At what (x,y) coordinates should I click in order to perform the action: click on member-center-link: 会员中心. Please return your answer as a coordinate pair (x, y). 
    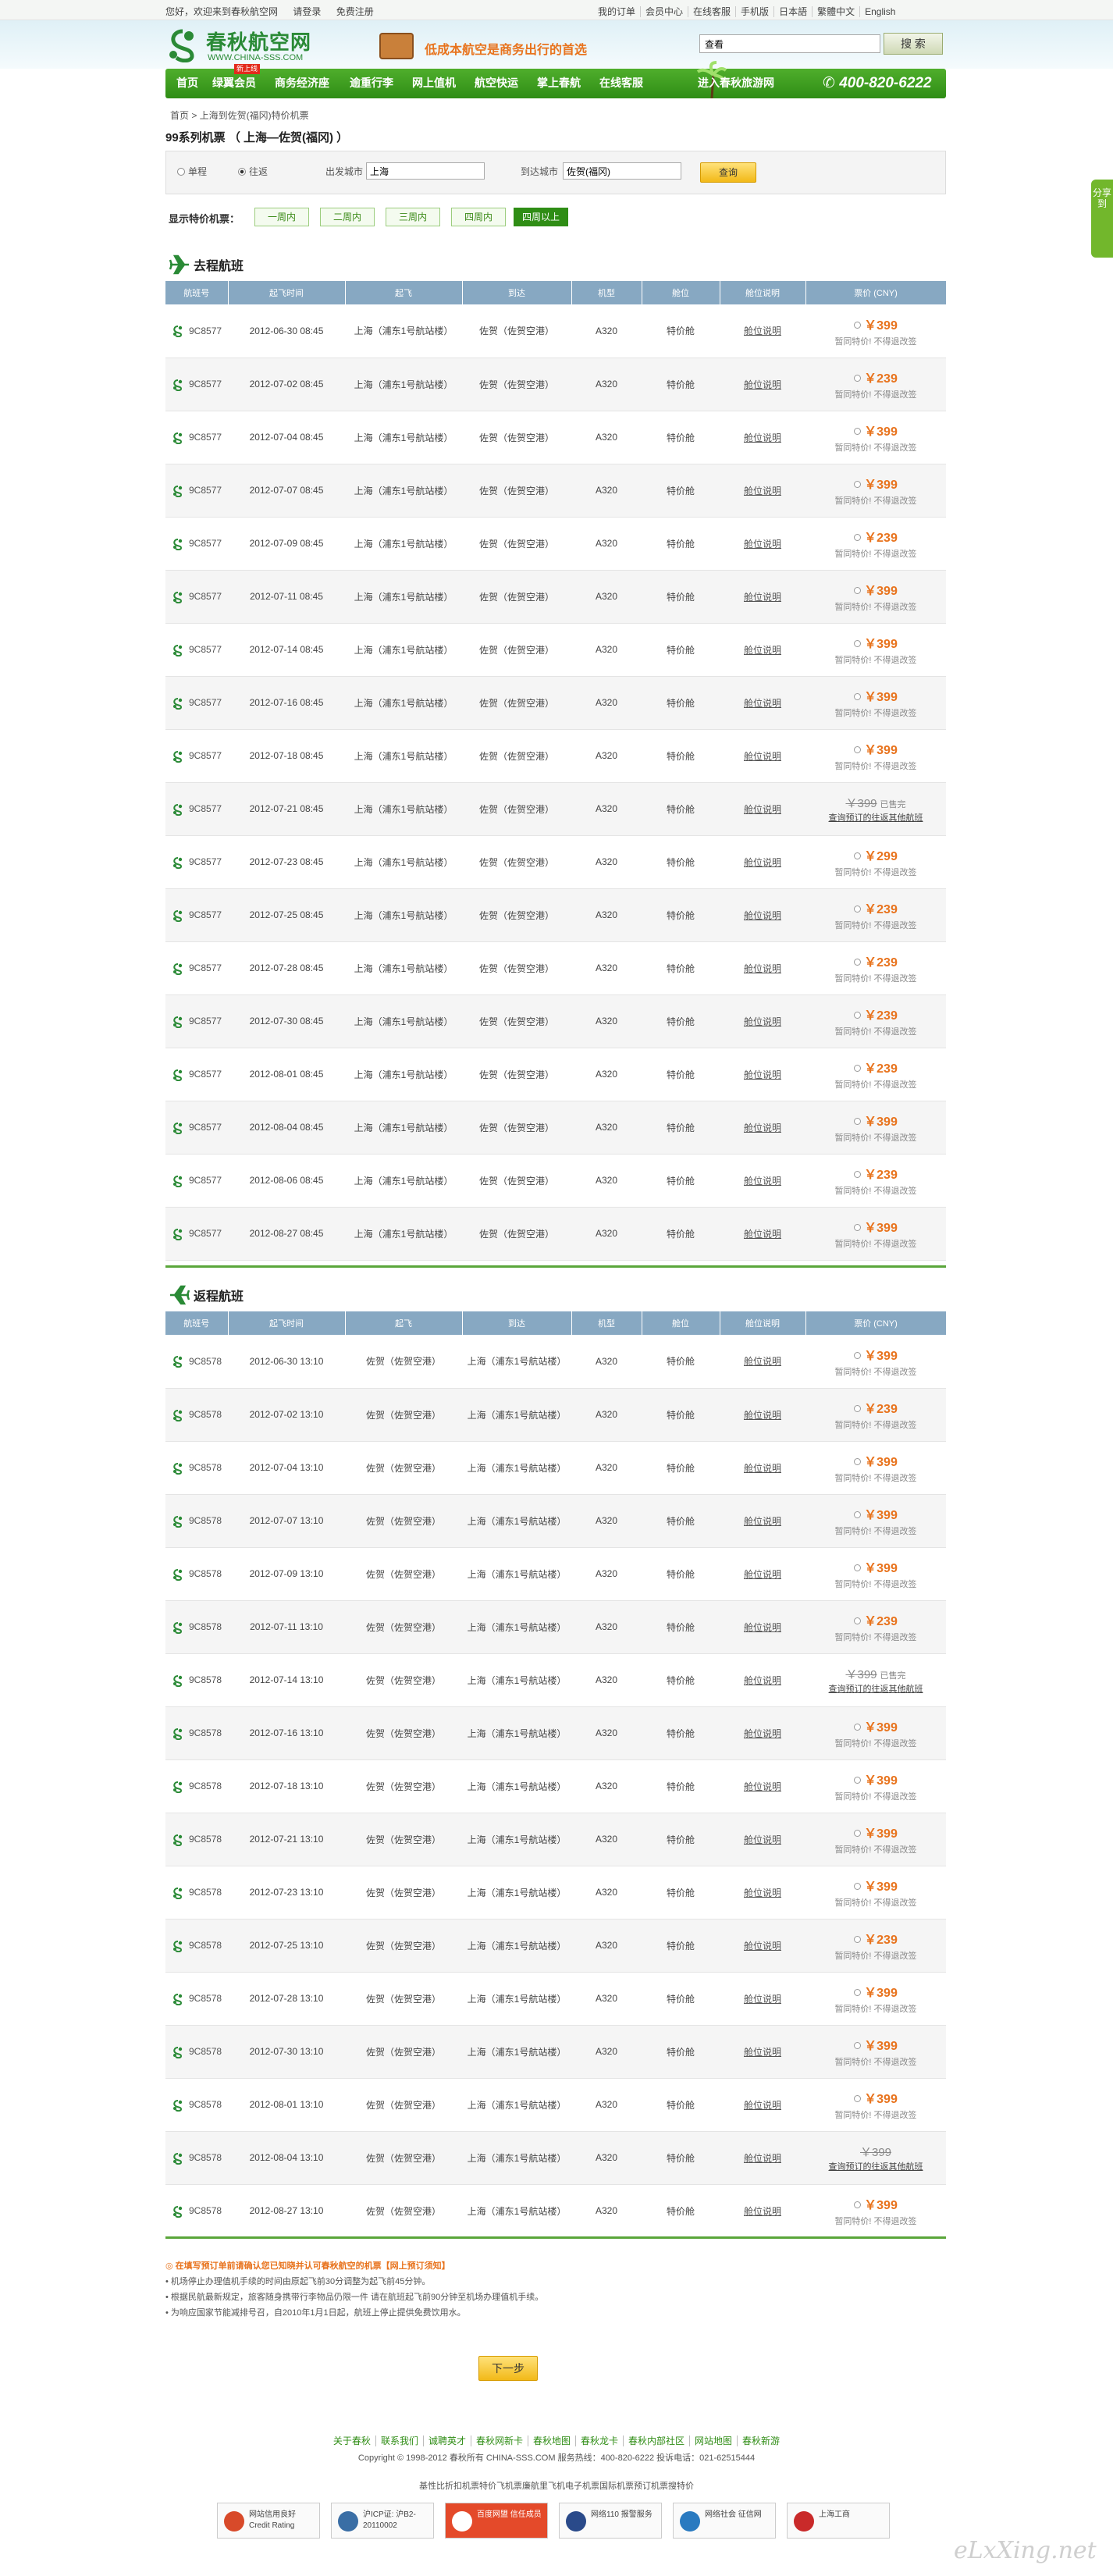
    Looking at the image, I should click on (664, 11).